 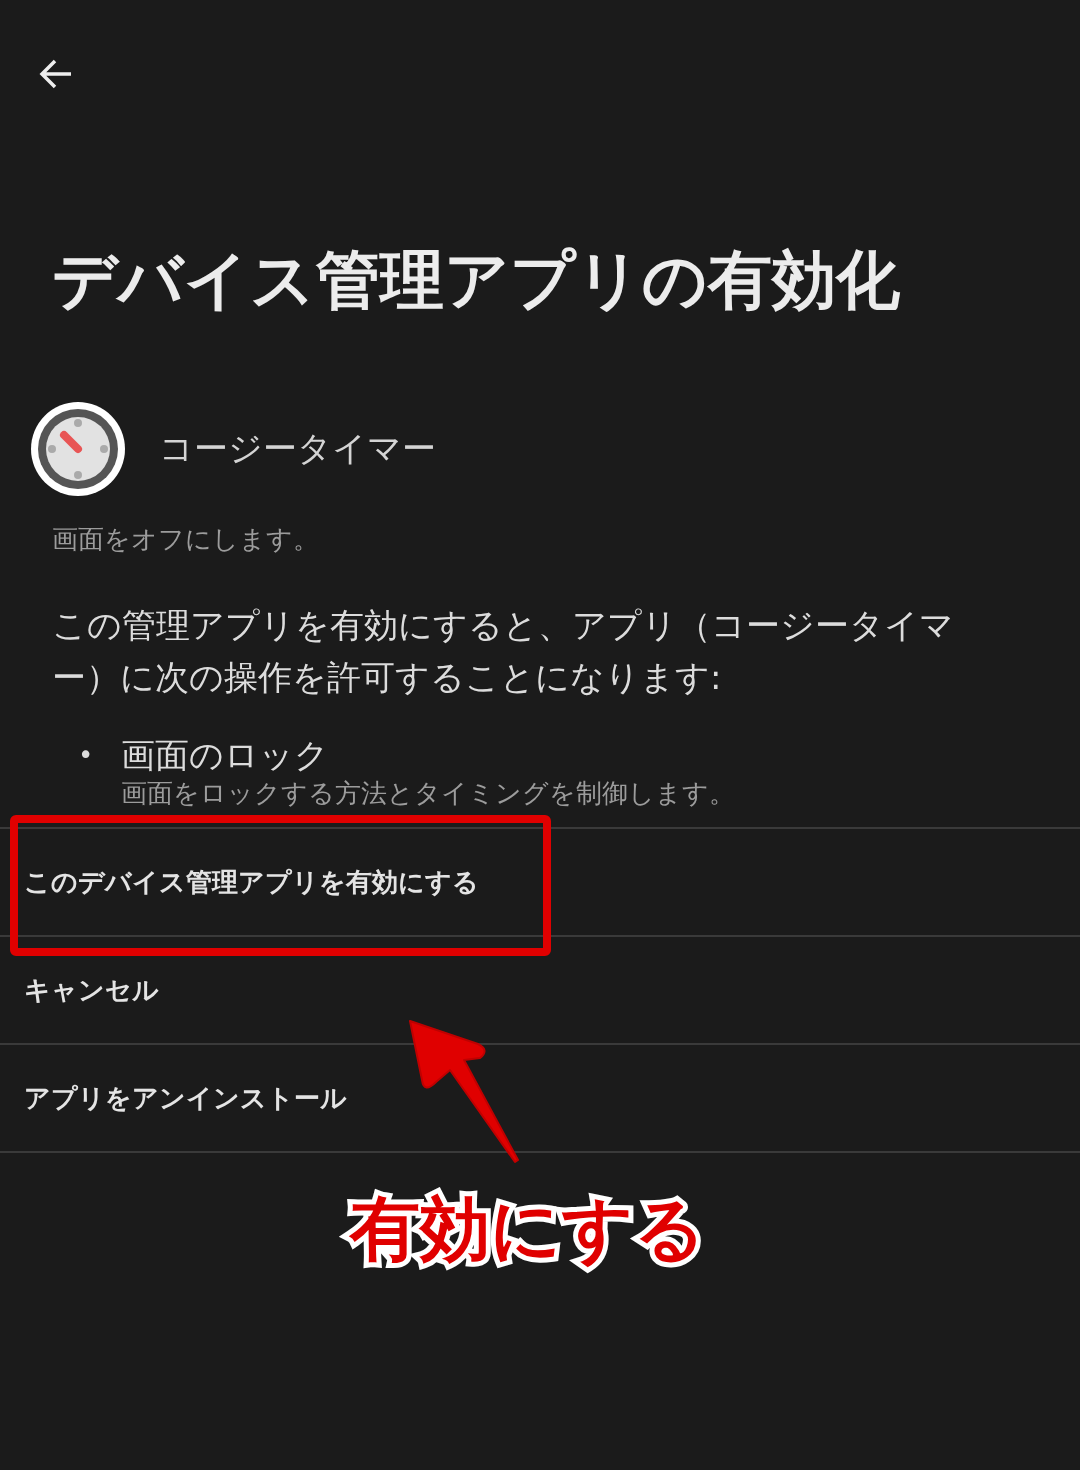 I want to click on action-button: アプリをアンインストール, so click(x=185, y=1098).